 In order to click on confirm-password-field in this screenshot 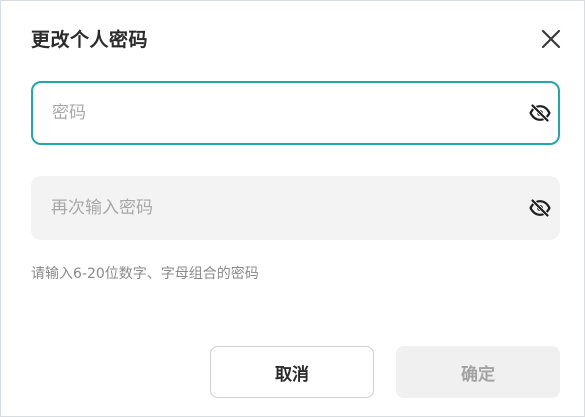, I will do `click(295, 208)`.